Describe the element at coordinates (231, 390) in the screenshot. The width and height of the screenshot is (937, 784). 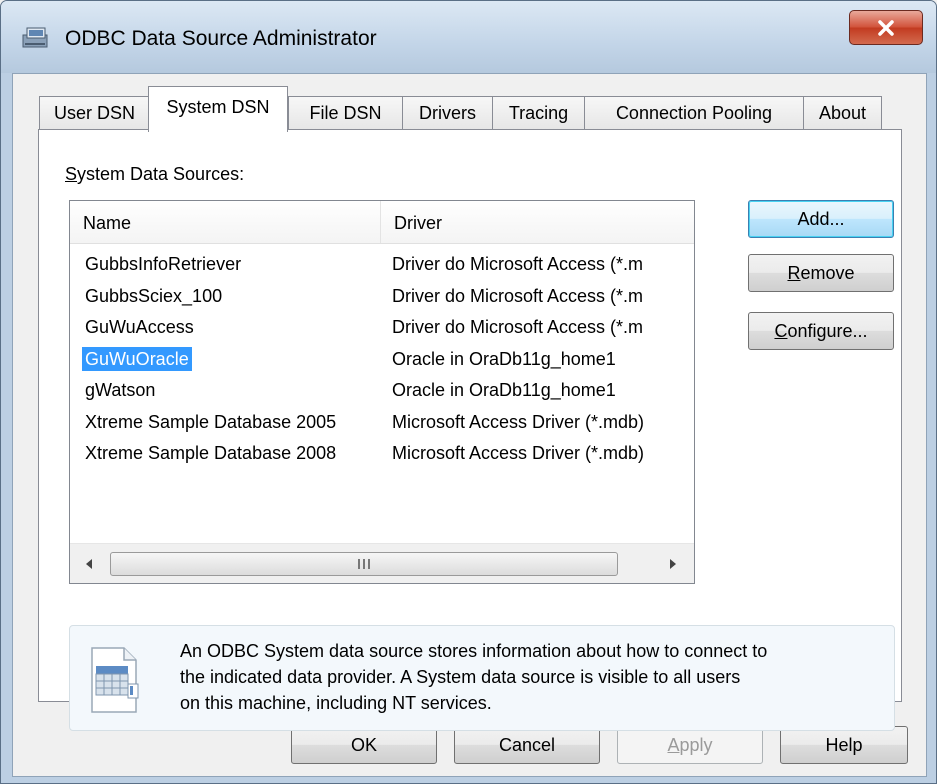
I see `list-item-name: gWatson` at that location.